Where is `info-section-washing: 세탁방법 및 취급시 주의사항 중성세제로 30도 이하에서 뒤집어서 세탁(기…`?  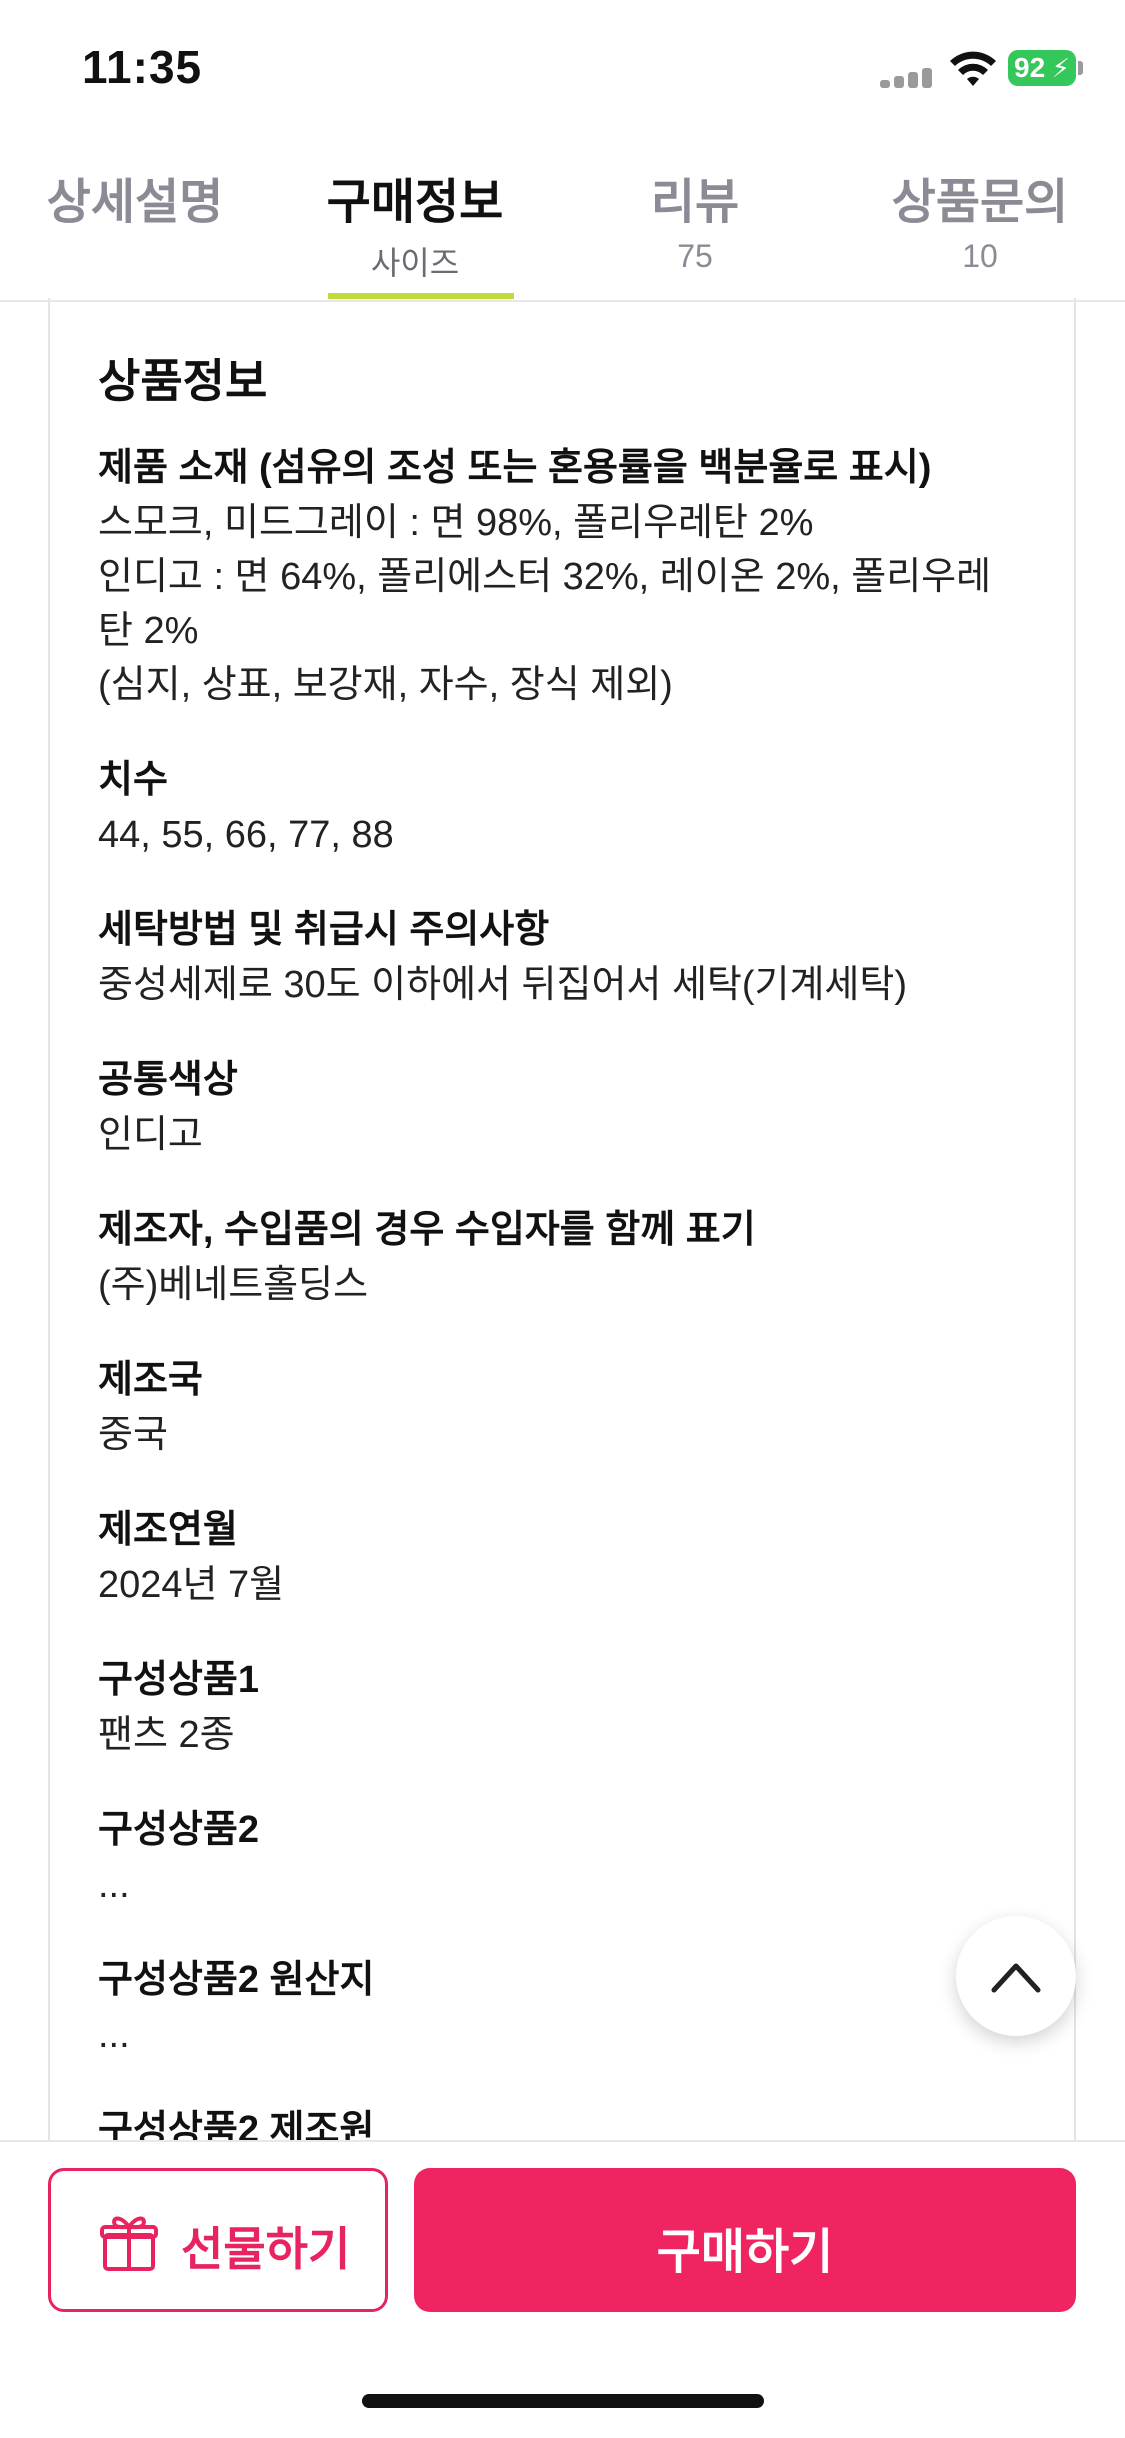 info-section-washing: 세탁방법 및 취급시 주의사항 중성세제로 30도 이하에서 뒤집어서 세탁(기… is located at coordinates (558, 957).